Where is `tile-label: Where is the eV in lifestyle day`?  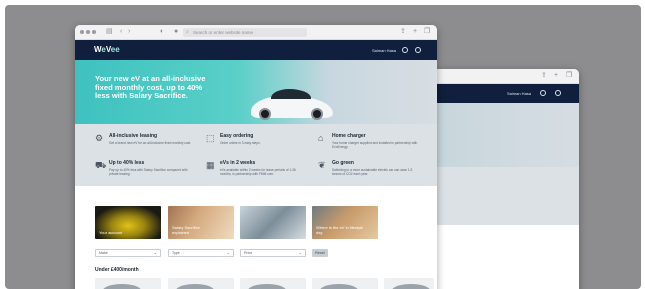 tile-label: Where is the eV in lifestyle day is located at coordinates (340, 230).